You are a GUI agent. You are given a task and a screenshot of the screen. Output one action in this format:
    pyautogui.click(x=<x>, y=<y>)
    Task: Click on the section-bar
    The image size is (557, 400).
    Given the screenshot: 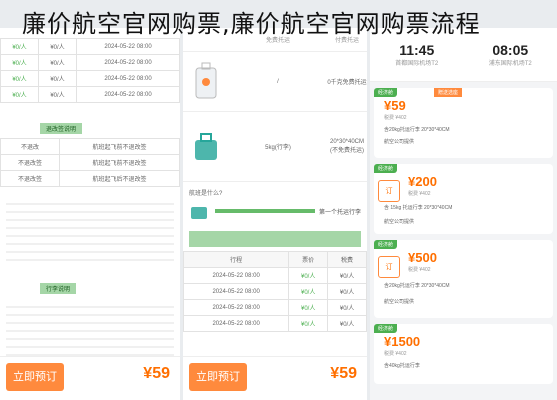 What is the action you would take?
    pyautogui.click(x=275, y=239)
    